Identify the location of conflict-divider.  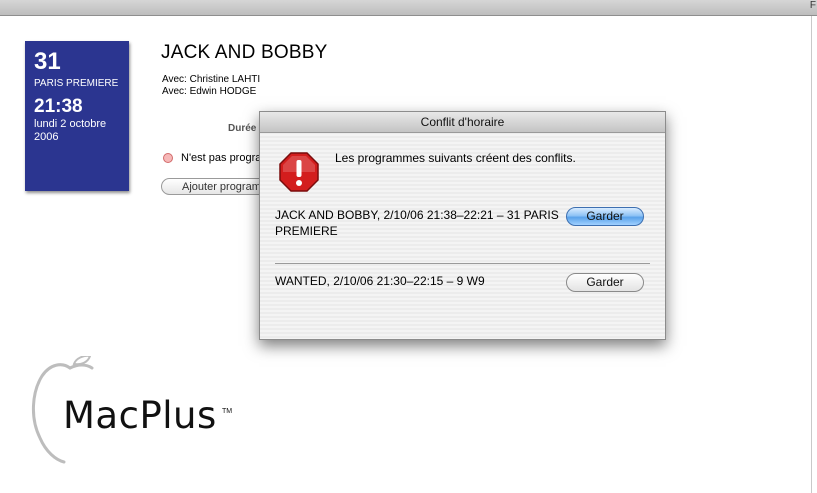
(462, 263).